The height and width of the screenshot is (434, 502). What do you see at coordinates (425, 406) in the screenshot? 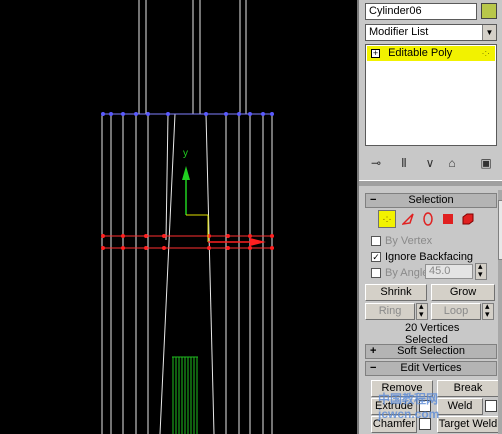
I see `extrude-settings-icon` at bounding box center [425, 406].